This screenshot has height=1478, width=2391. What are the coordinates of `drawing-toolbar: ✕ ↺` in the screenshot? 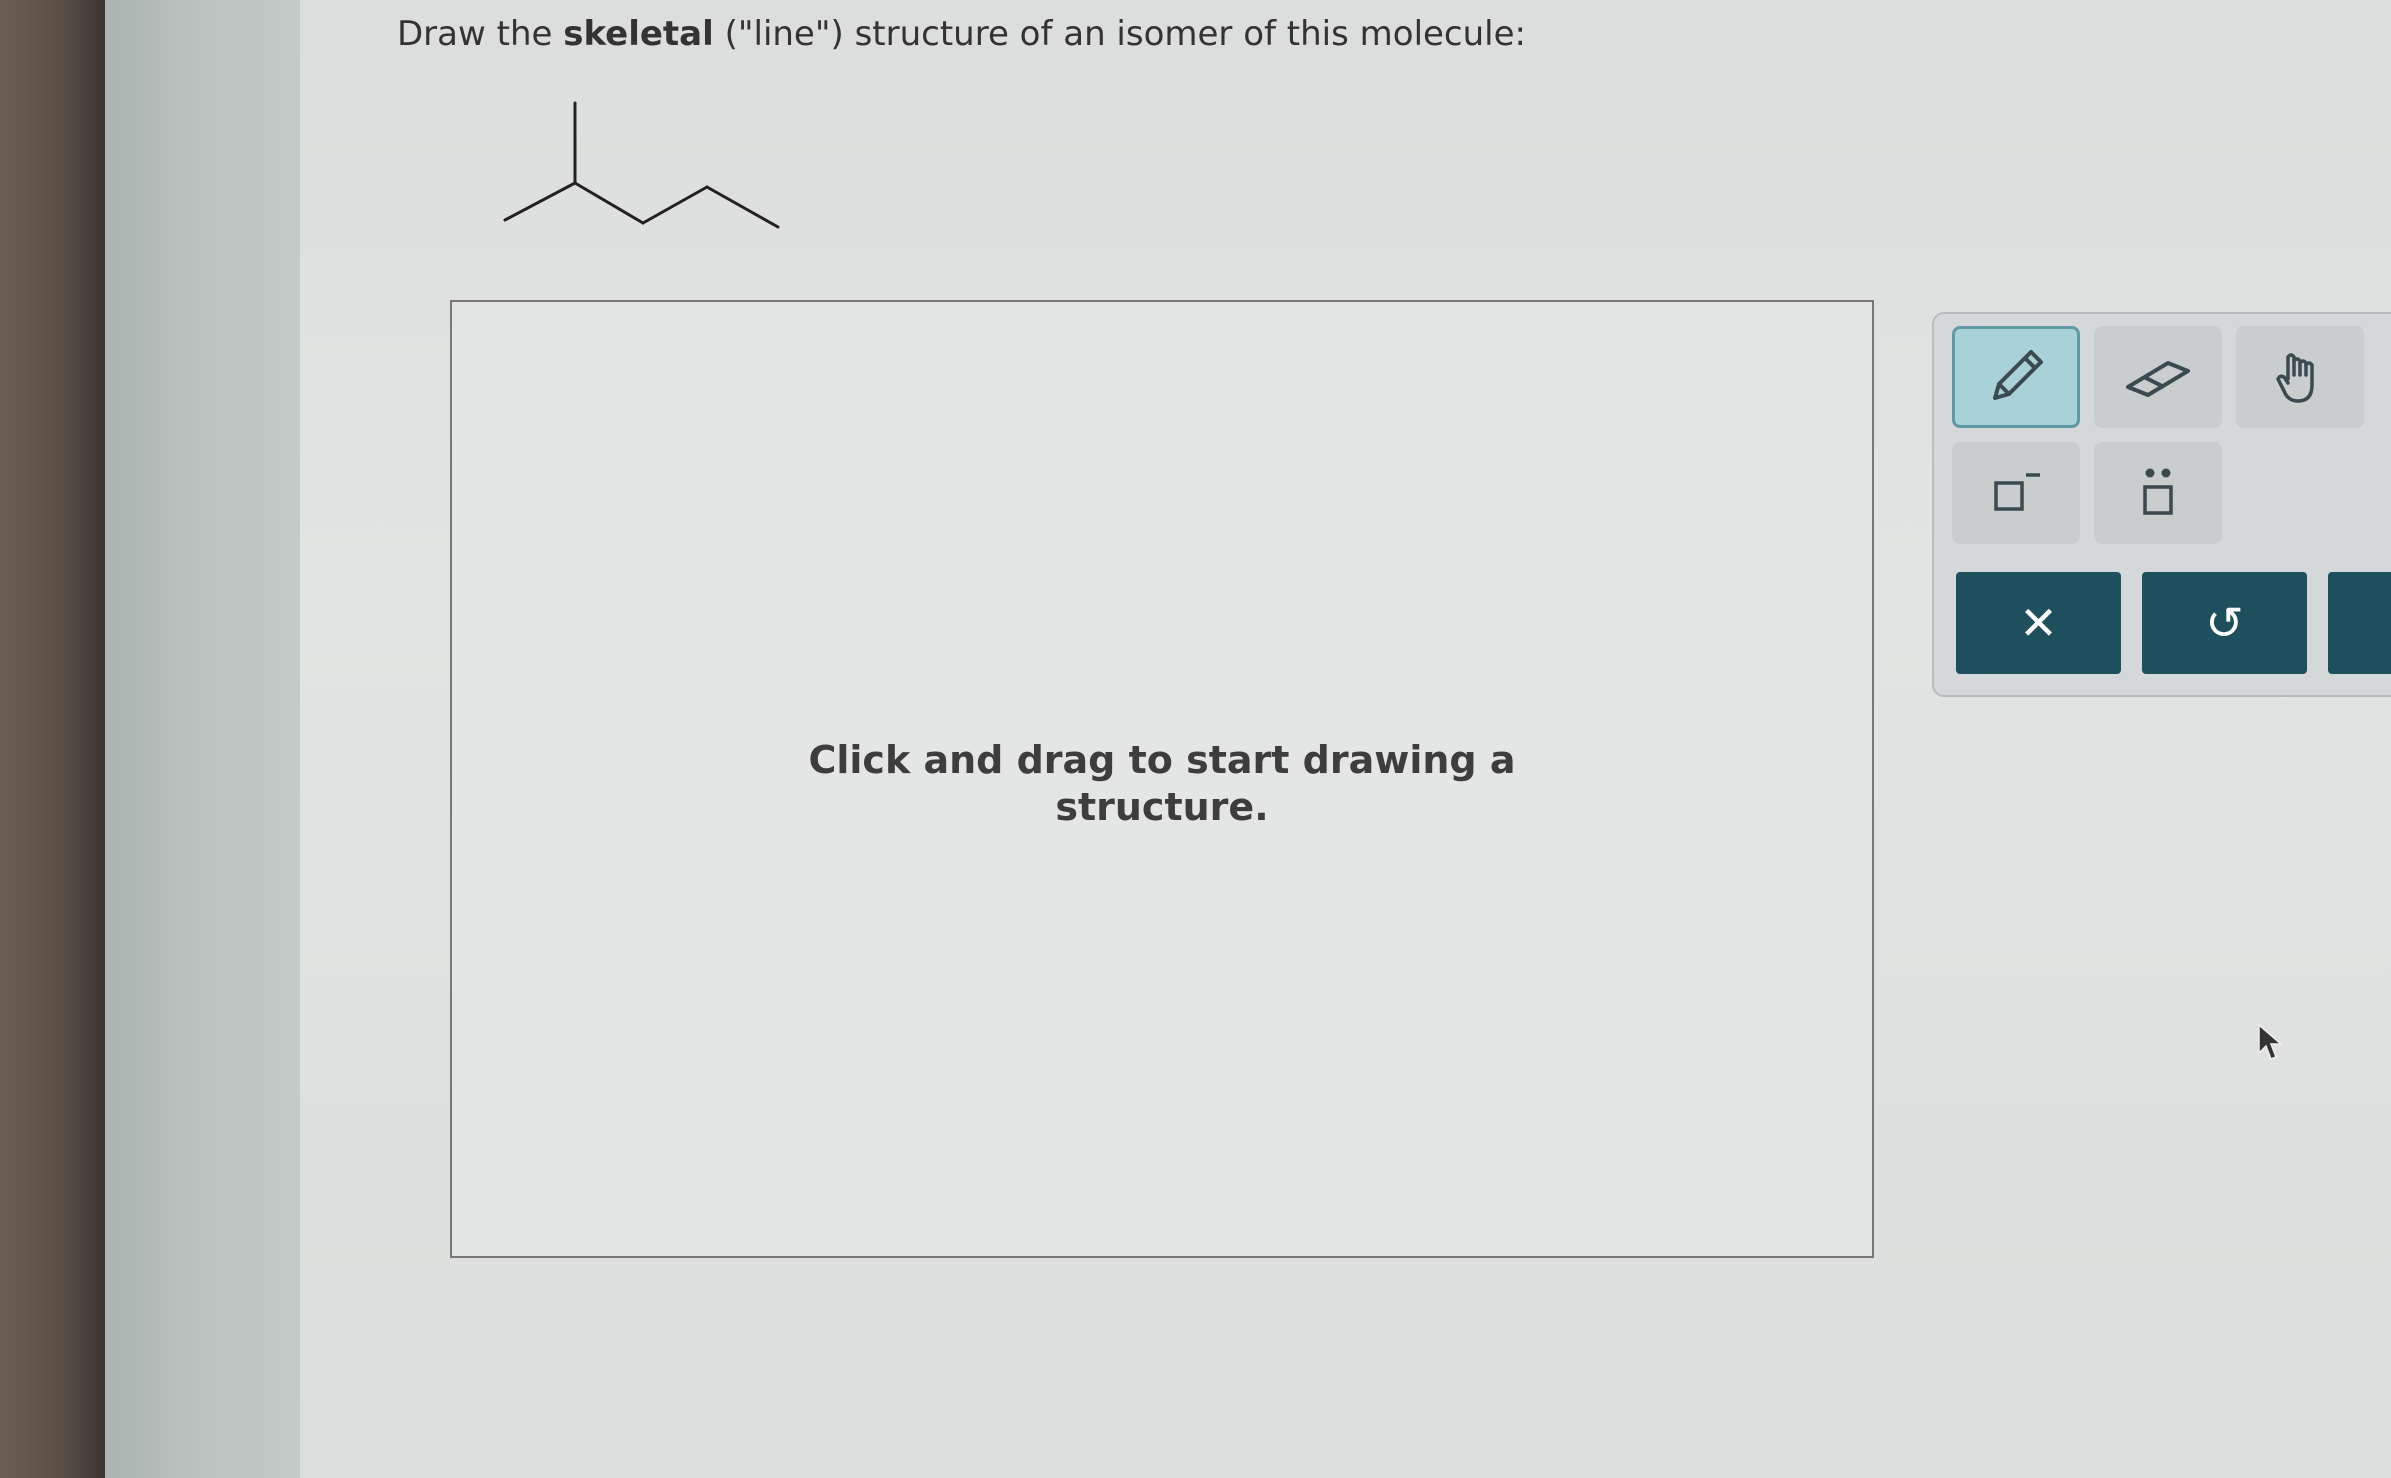 It's located at (2161, 504).